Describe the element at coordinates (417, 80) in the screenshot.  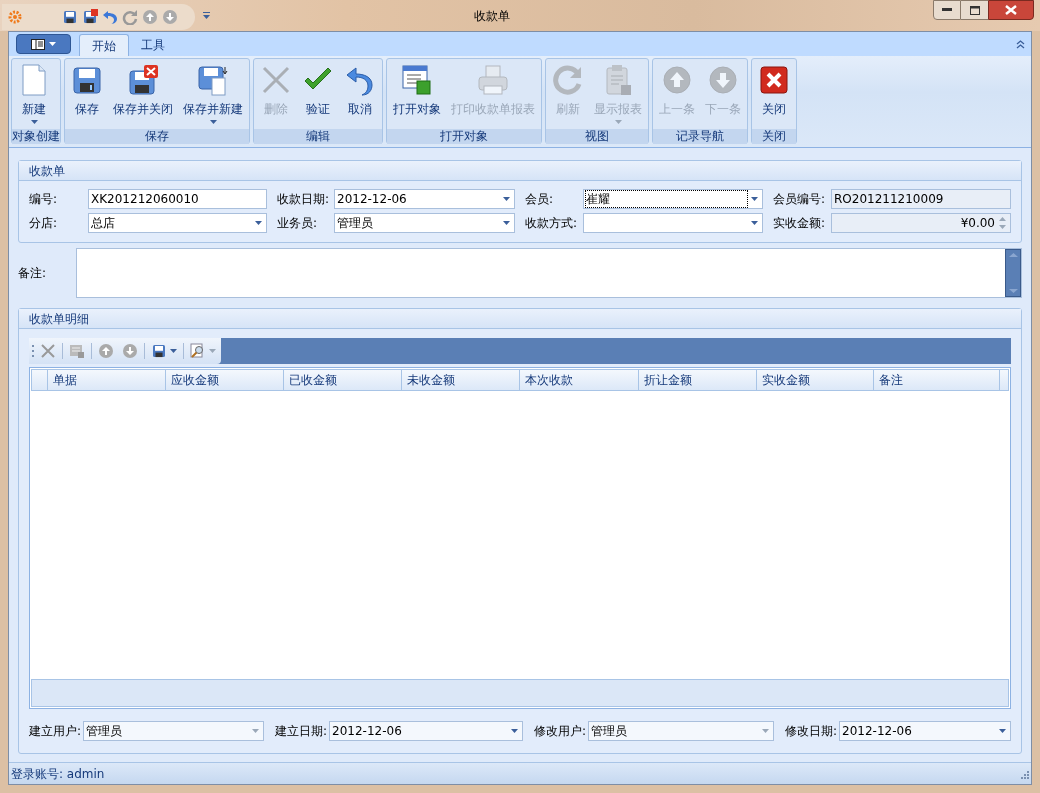
I see `window-cube-icon` at that location.